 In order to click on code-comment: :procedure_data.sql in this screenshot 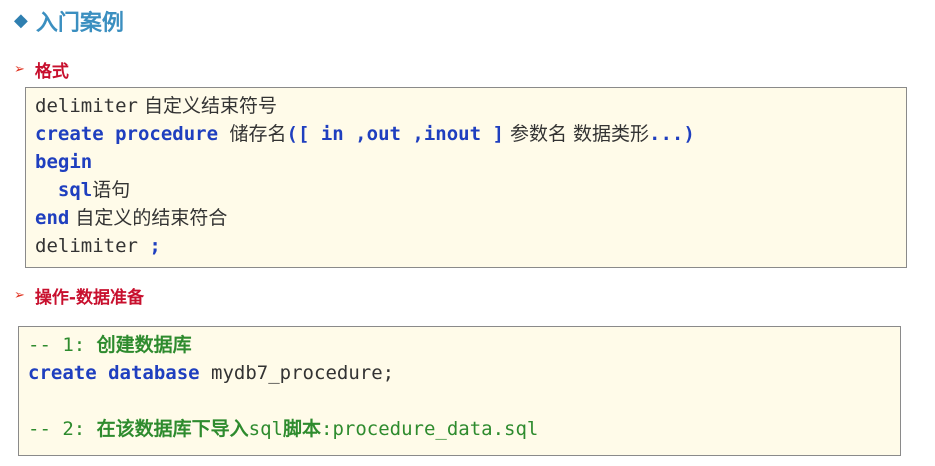, I will do `click(430, 429)`.